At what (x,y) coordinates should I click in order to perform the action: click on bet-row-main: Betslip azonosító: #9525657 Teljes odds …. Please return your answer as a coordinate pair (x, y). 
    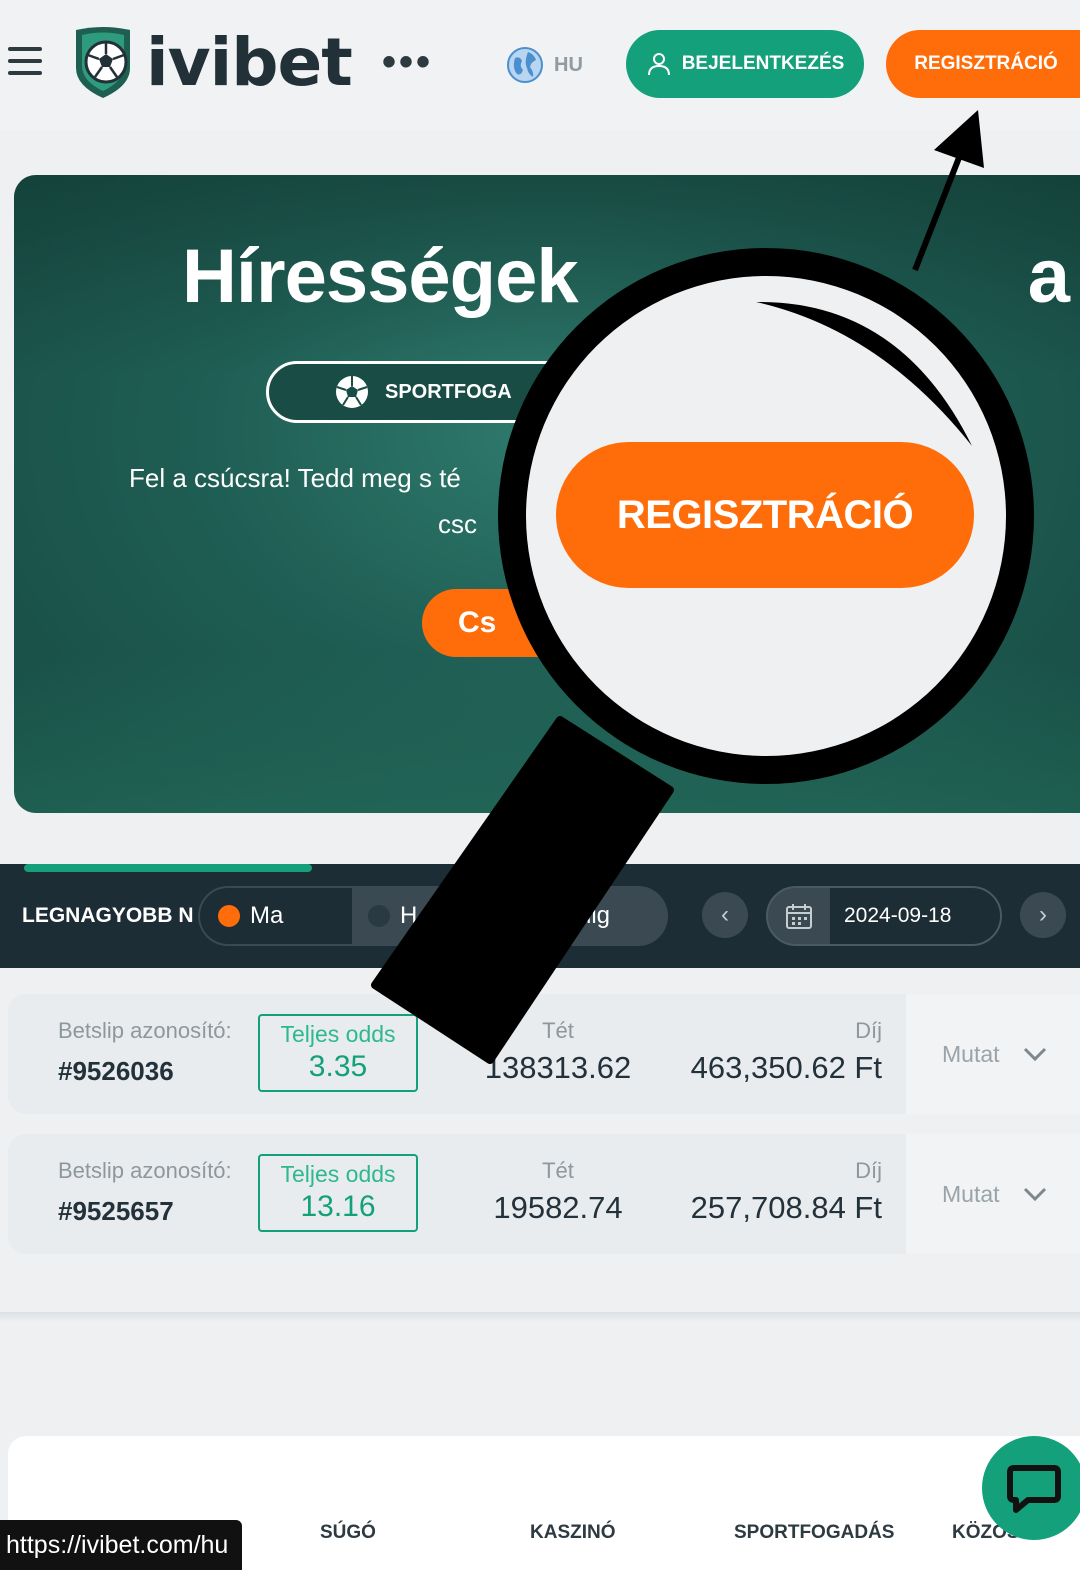
    Looking at the image, I should click on (457, 1194).